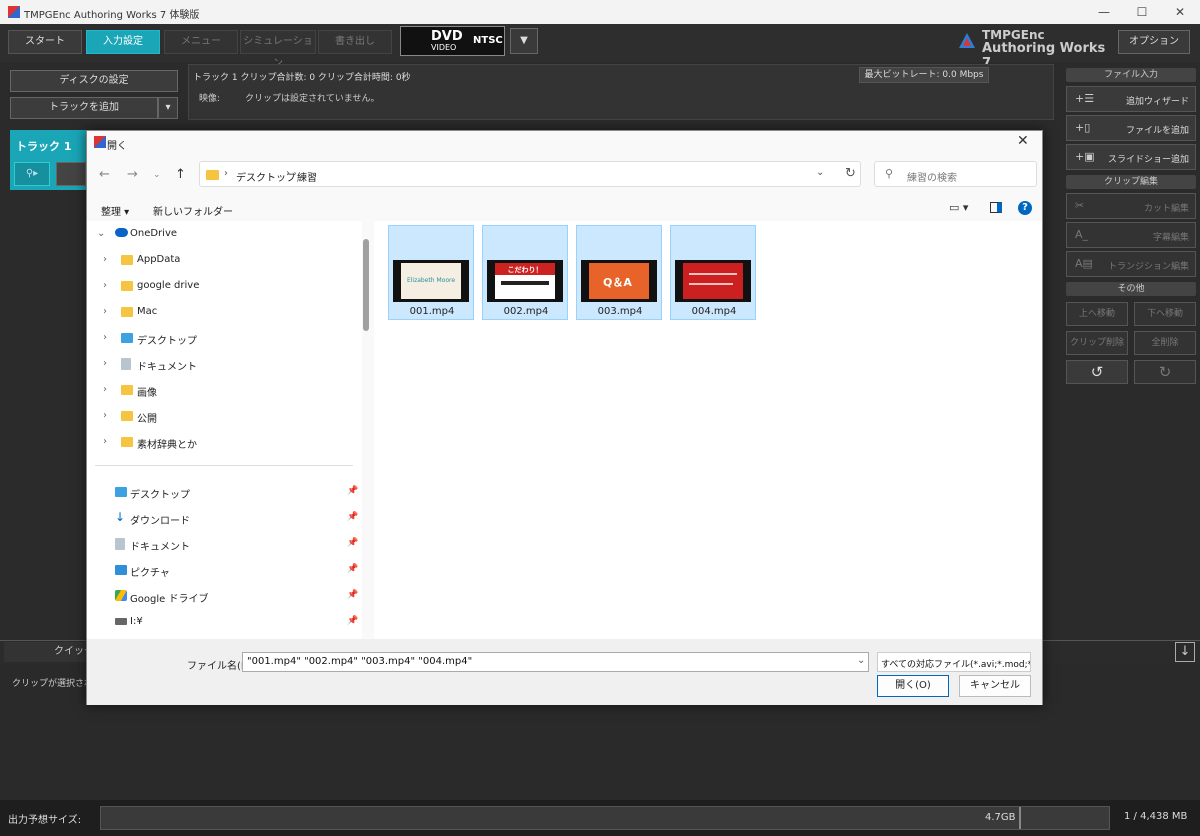  I want to click on nav-divider, so click(224, 465).